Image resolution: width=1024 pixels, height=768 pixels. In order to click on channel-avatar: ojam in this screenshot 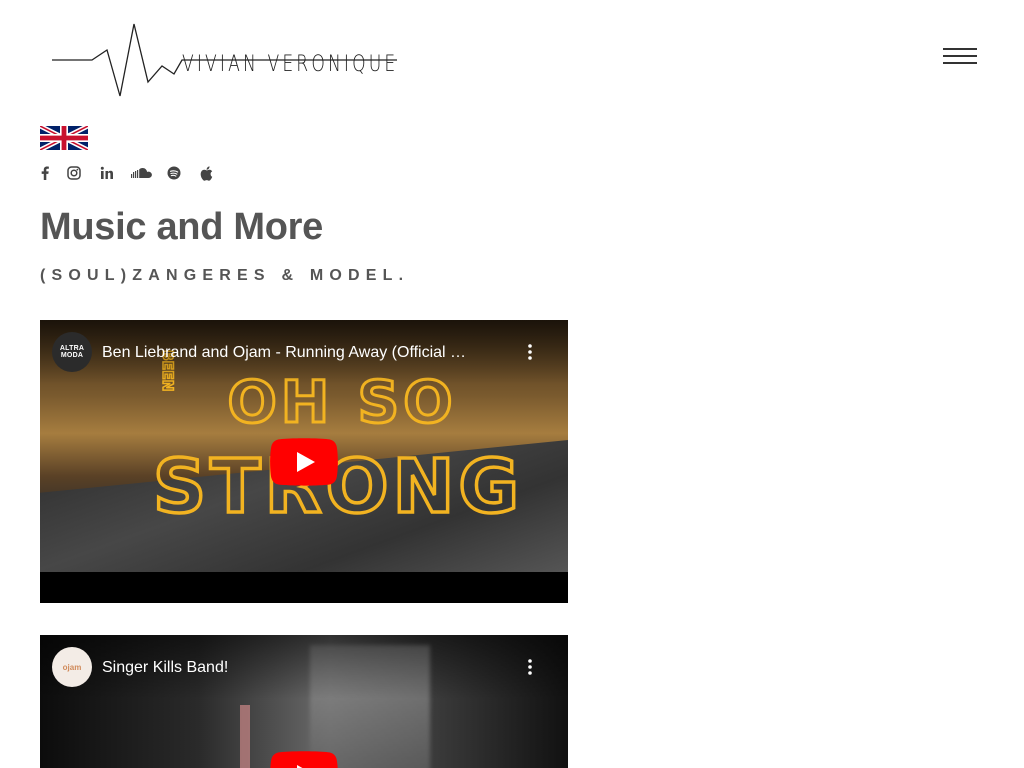, I will do `click(72, 667)`.